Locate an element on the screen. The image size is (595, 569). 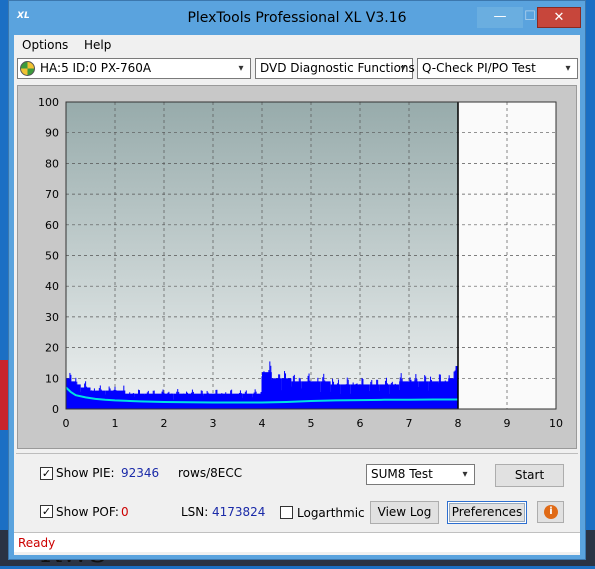
x-tick-label: 6 is located at coordinates (360, 423).